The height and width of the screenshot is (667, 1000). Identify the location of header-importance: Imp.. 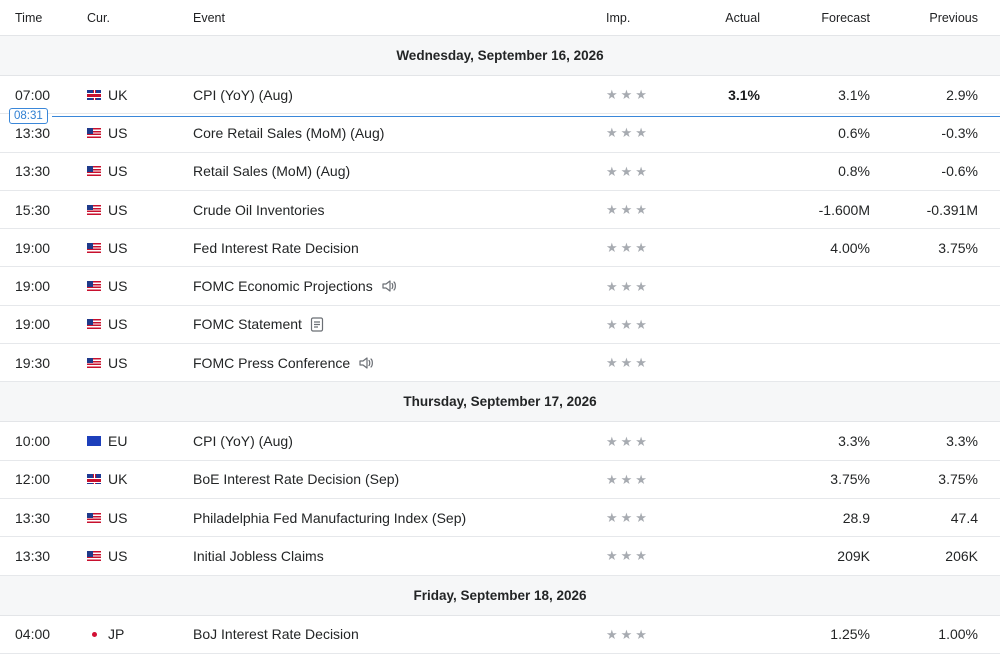
(633, 18).